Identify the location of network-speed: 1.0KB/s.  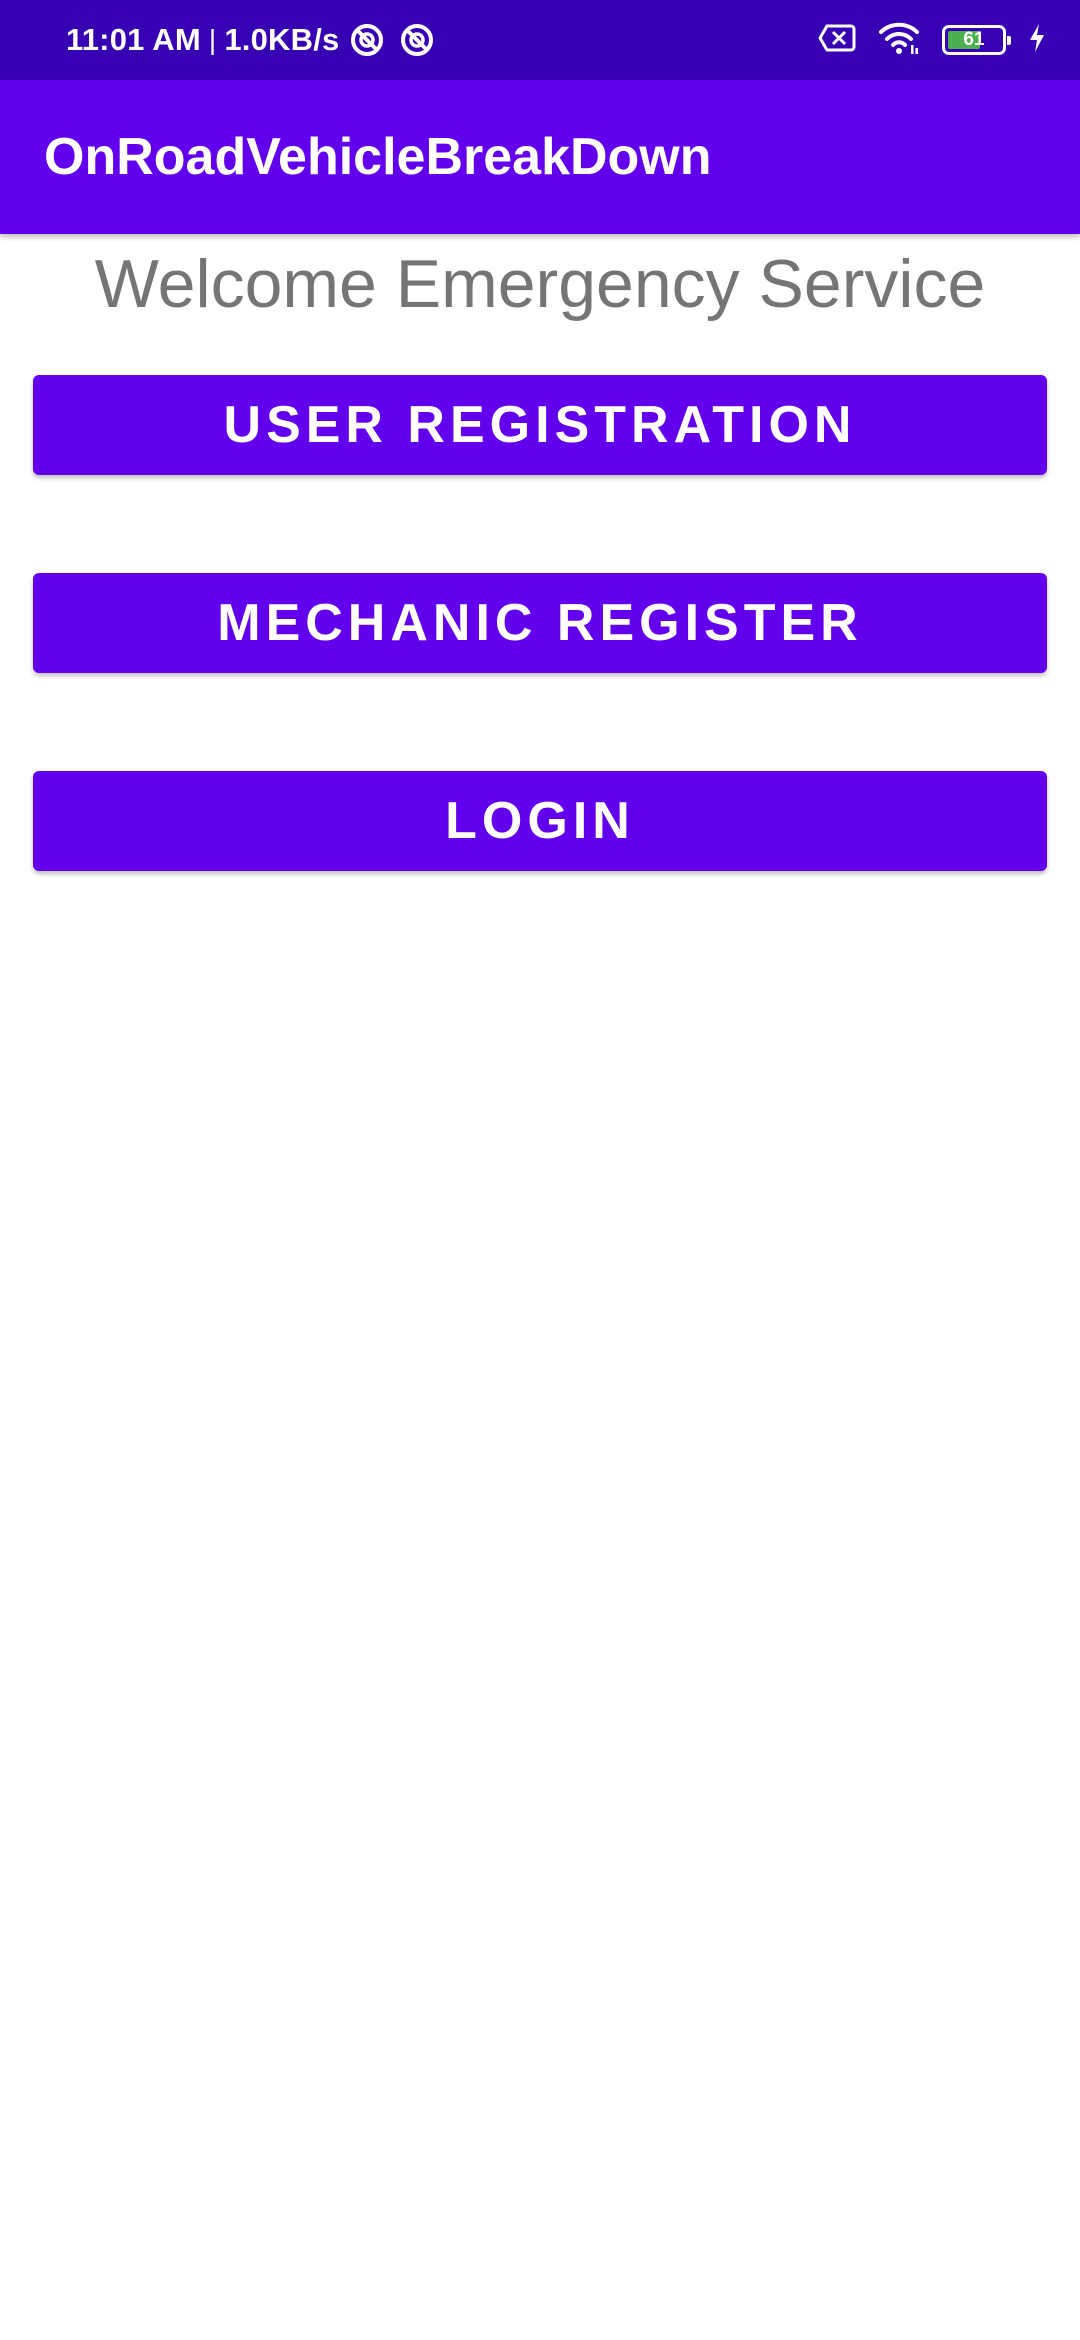
(282, 39).